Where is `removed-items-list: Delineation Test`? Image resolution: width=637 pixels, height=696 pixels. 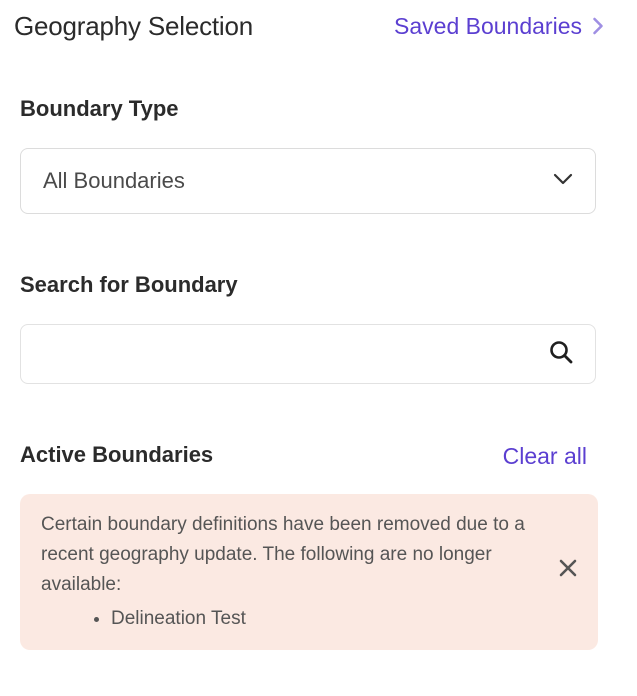 removed-items-list: Delineation Test is located at coordinates (289, 619).